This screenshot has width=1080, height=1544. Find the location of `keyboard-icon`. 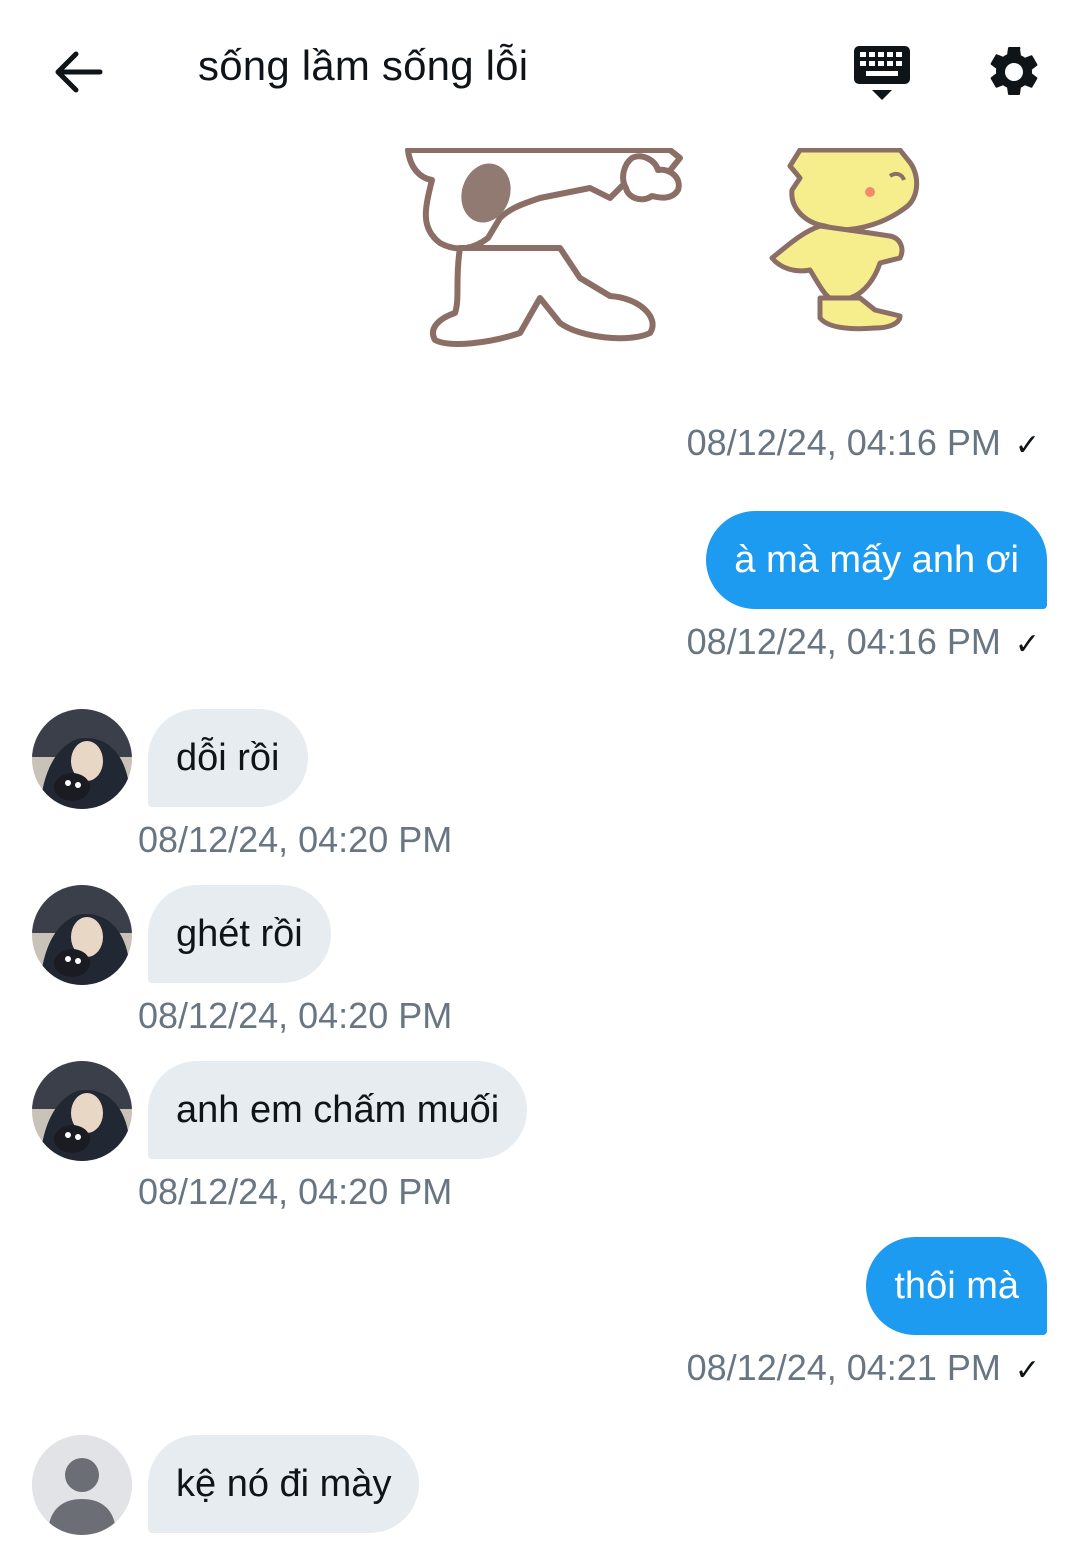

keyboard-icon is located at coordinates (882, 73).